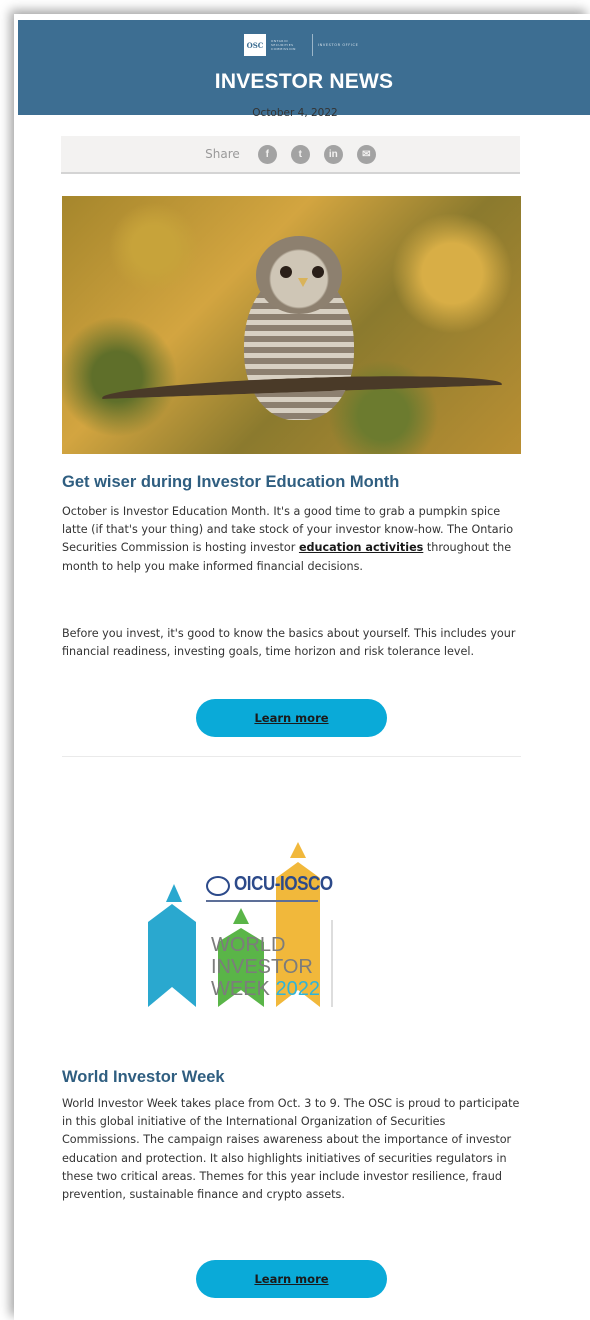 The image size is (590, 1320). I want to click on wiw-year: 2022, so click(297, 989).